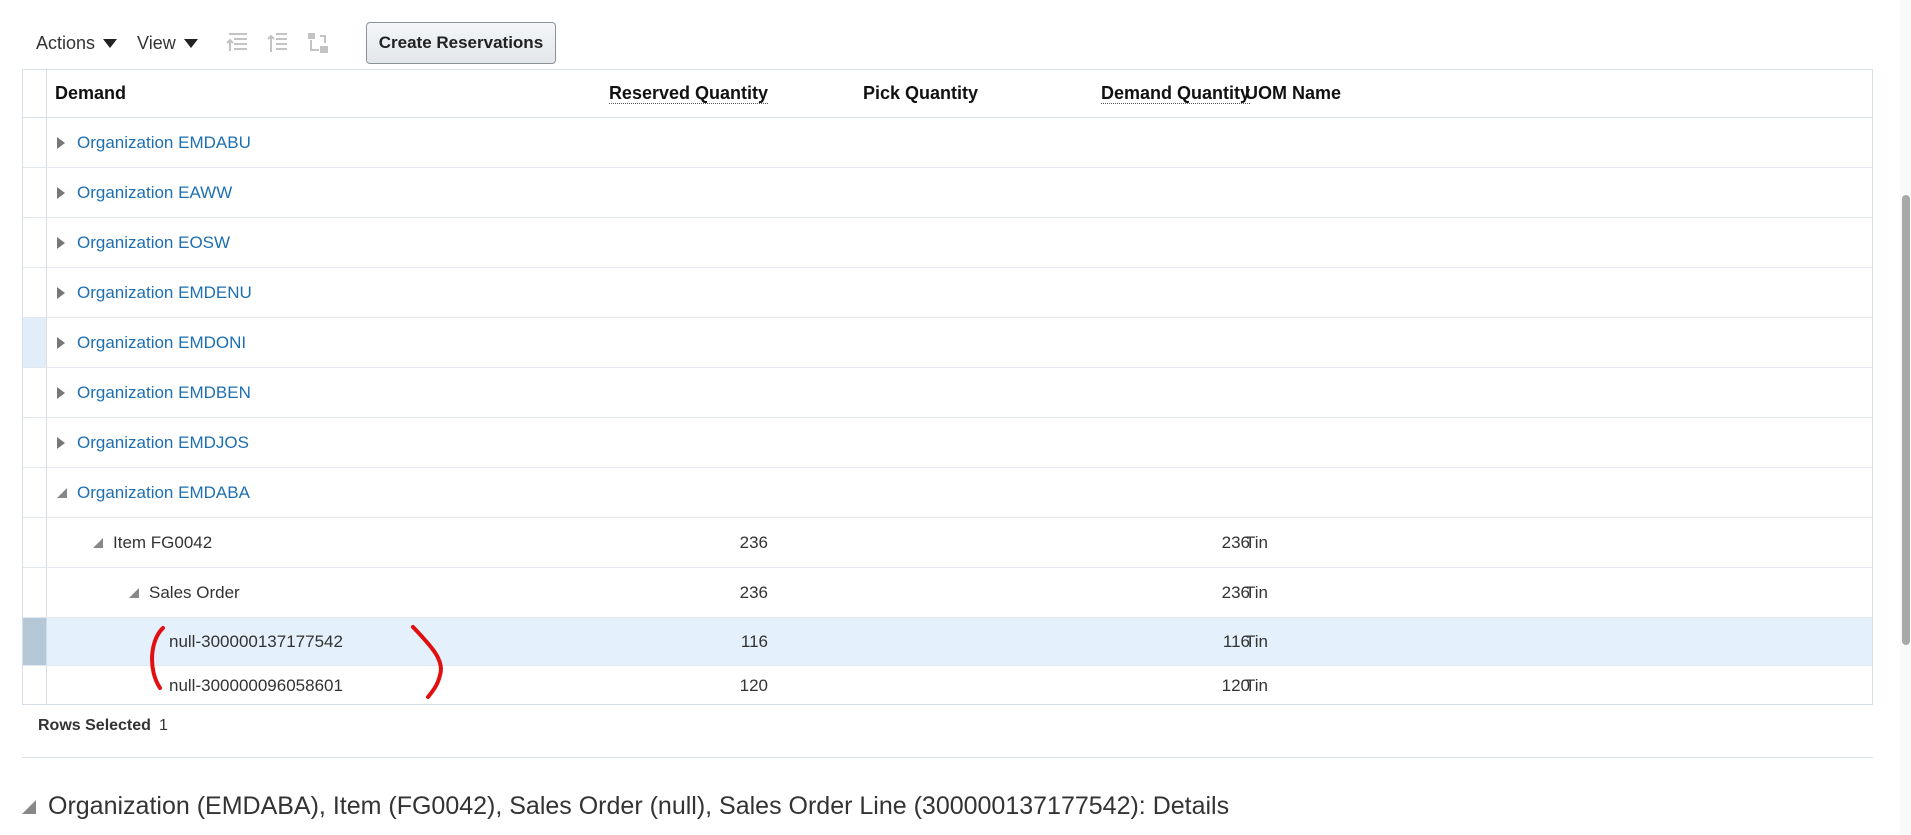  I want to click on demand-cell: Organization EMDABU, so click(154, 143).